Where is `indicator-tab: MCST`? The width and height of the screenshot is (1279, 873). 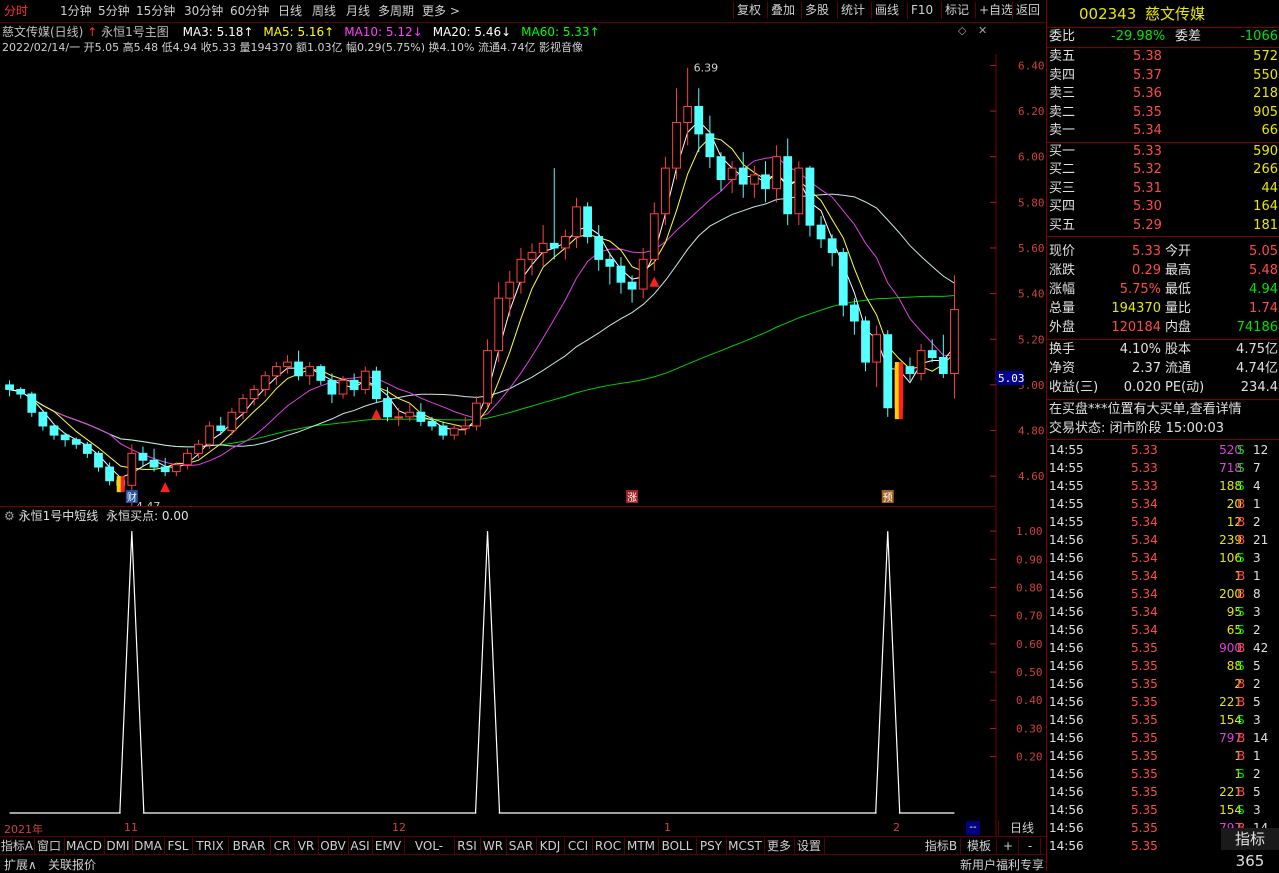 indicator-tab: MCST is located at coordinates (745, 846).